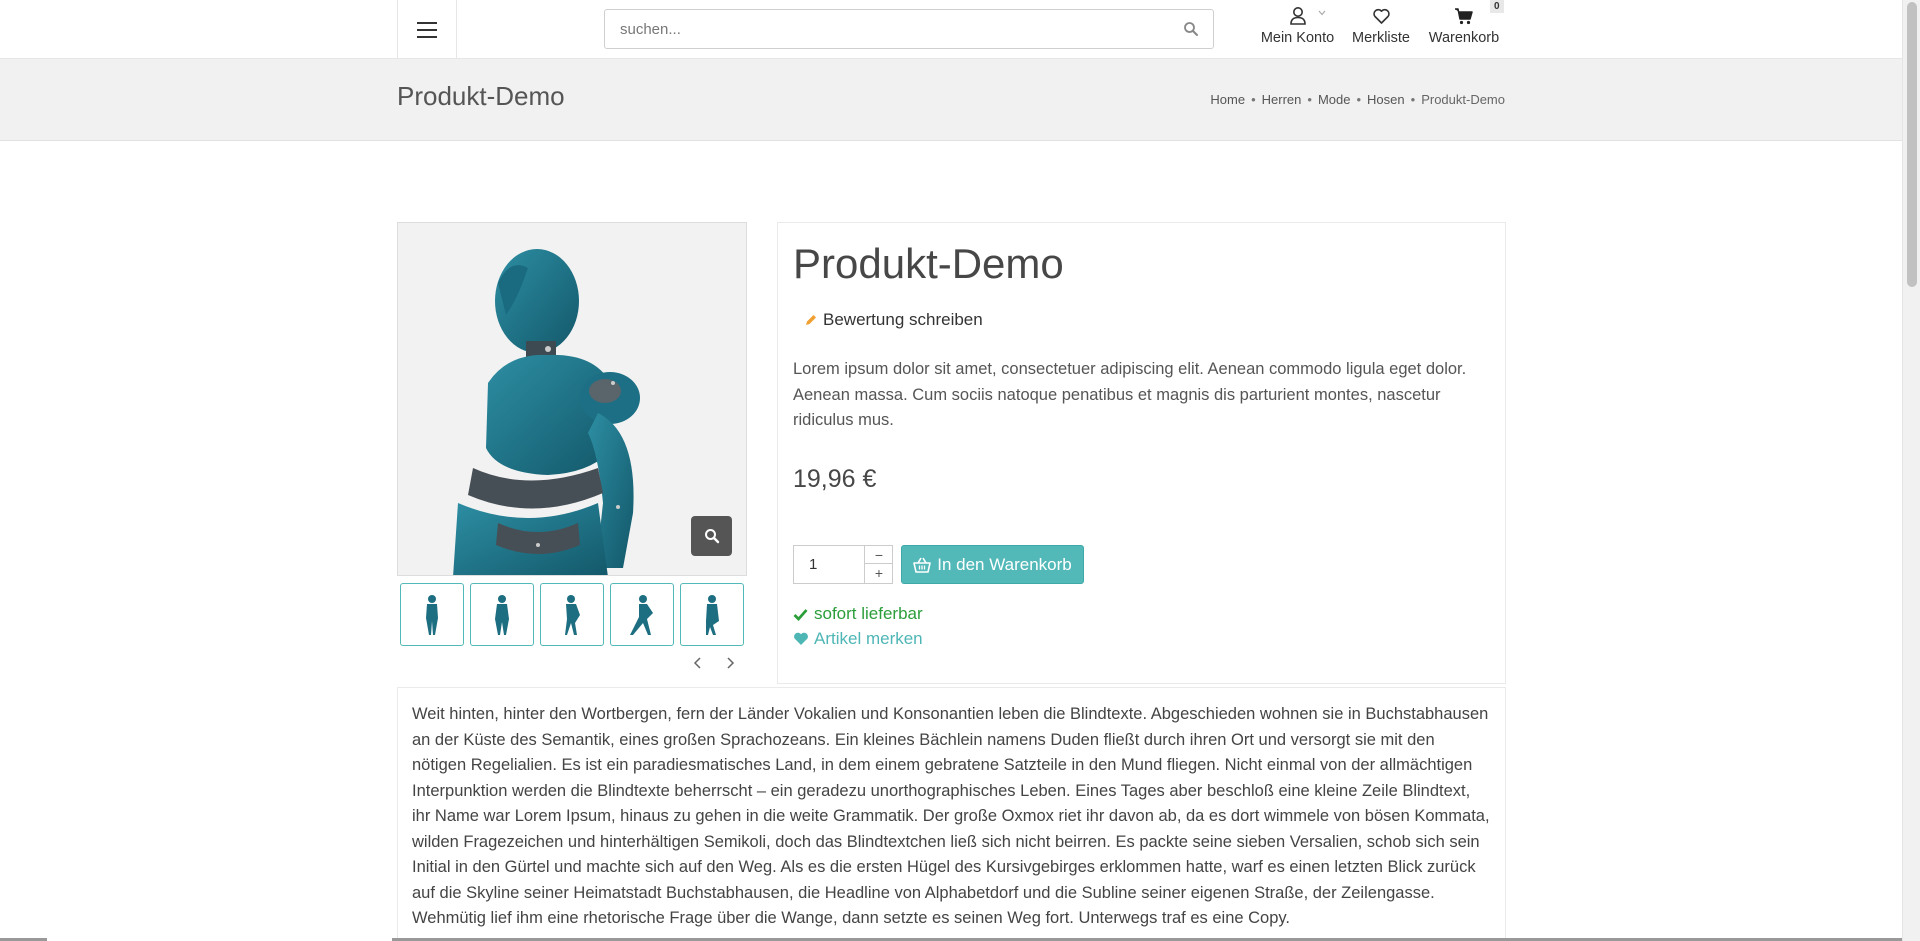  What do you see at coordinates (1464, 16) in the screenshot?
I see `shopping-cart-icon` at bounding box center [1464, 16].